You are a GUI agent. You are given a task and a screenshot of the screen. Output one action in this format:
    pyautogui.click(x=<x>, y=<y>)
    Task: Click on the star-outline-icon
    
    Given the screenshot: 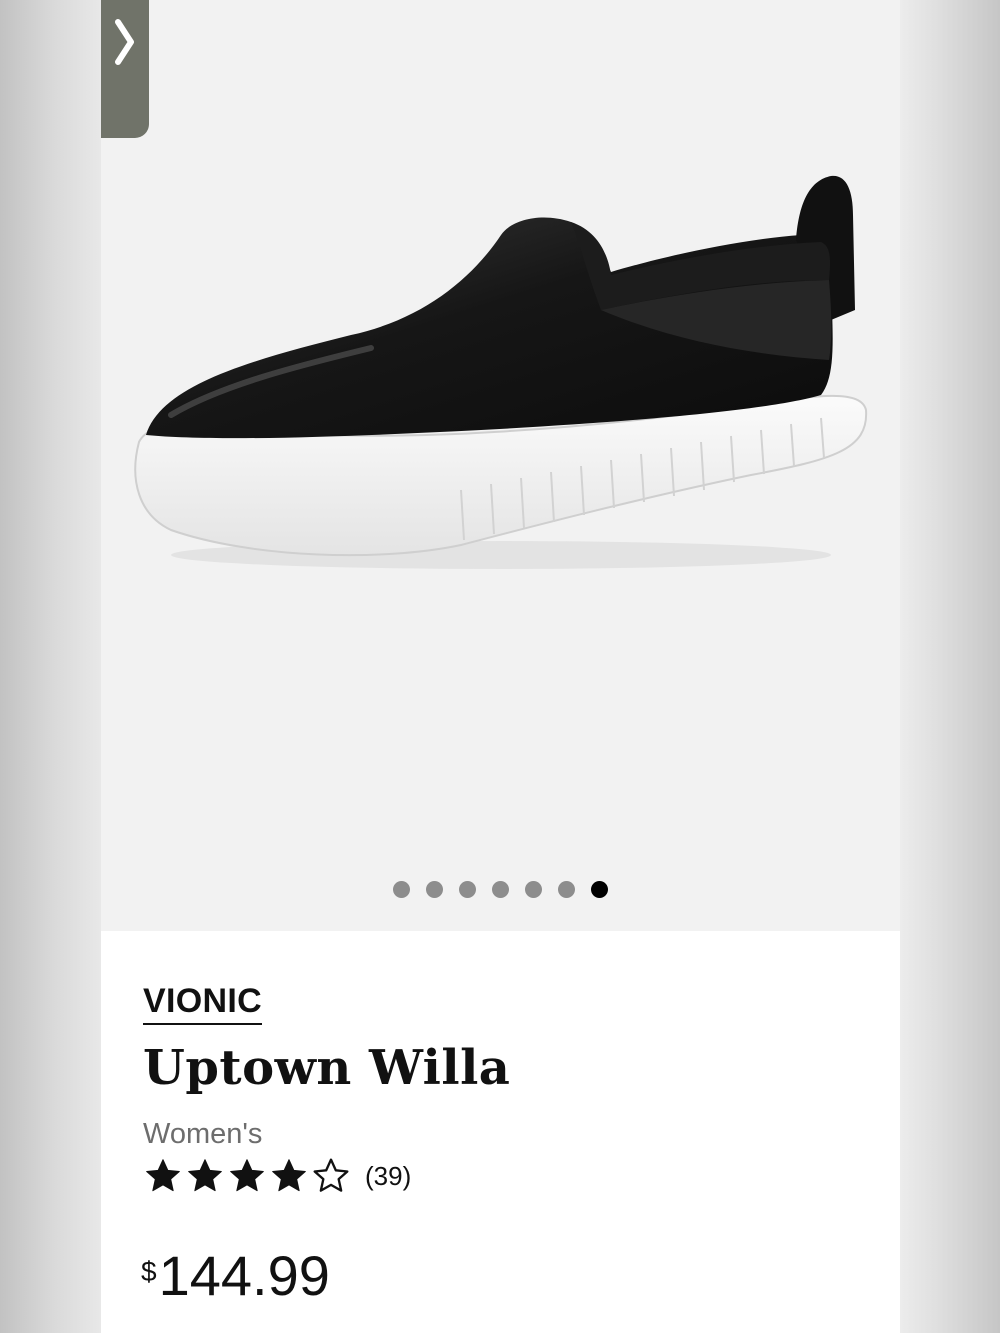 What is the action you would take?
    pyautogui.click(x=331, y=1175)
    